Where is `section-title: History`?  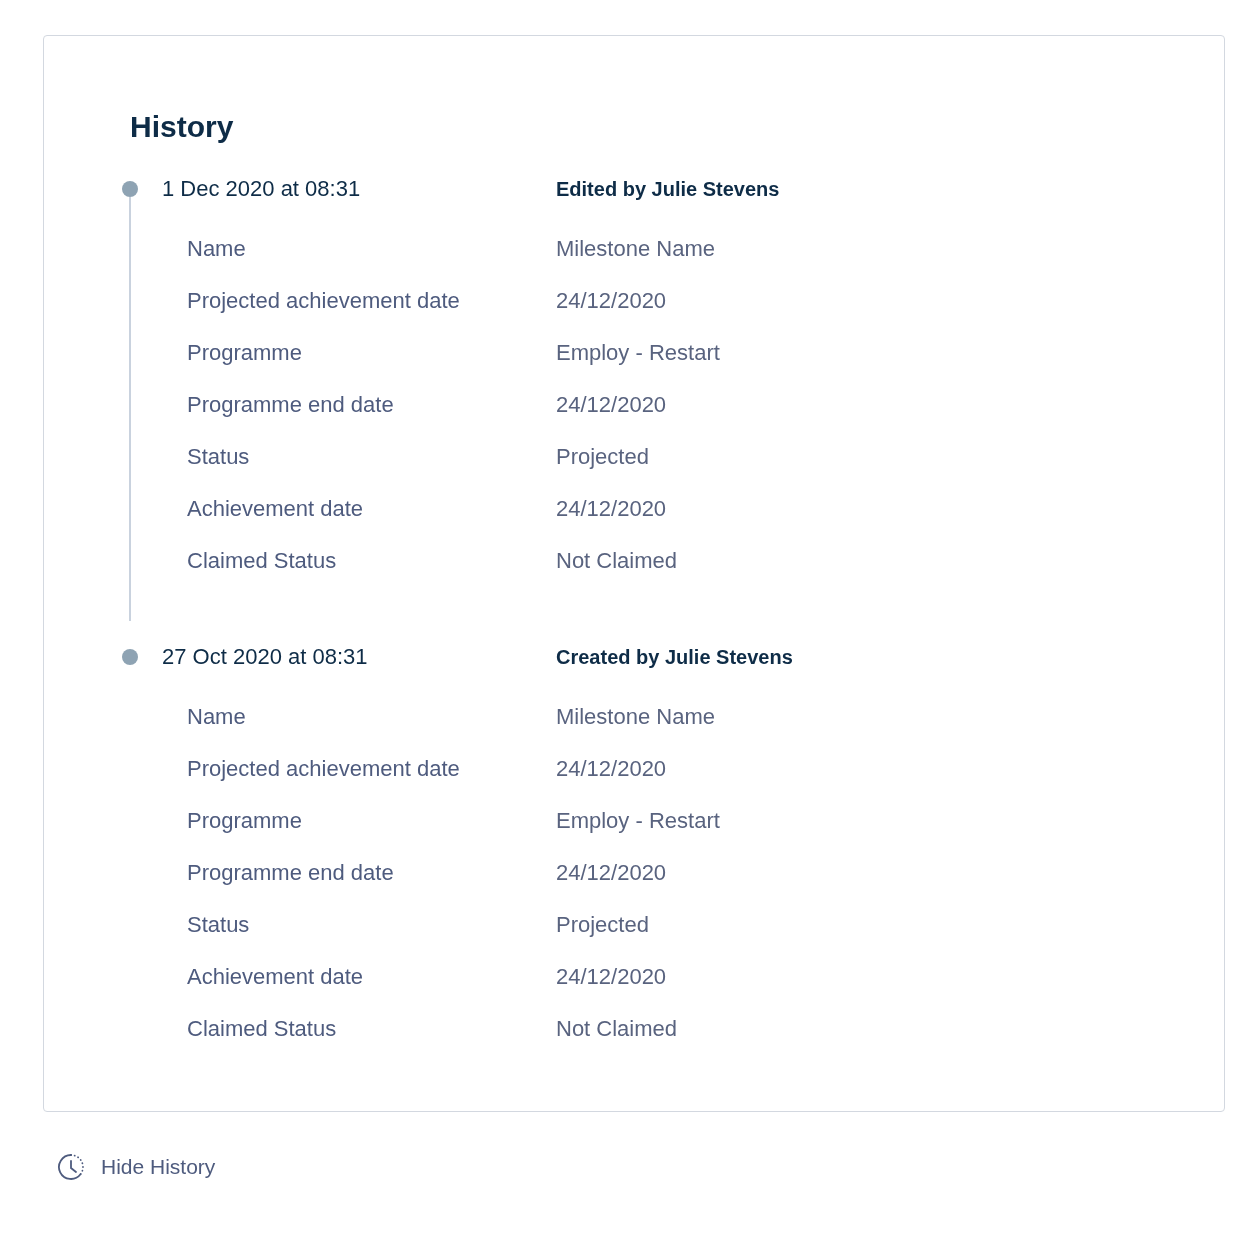
section-title: History is located at coordinates (182, 127).